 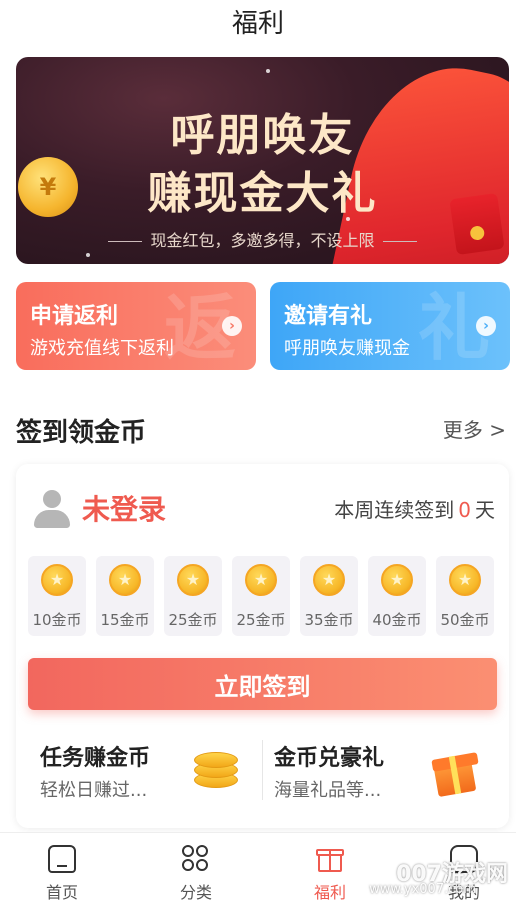 I want to click on task-title: 金币兑豪礼, so click(x=329, y=758).